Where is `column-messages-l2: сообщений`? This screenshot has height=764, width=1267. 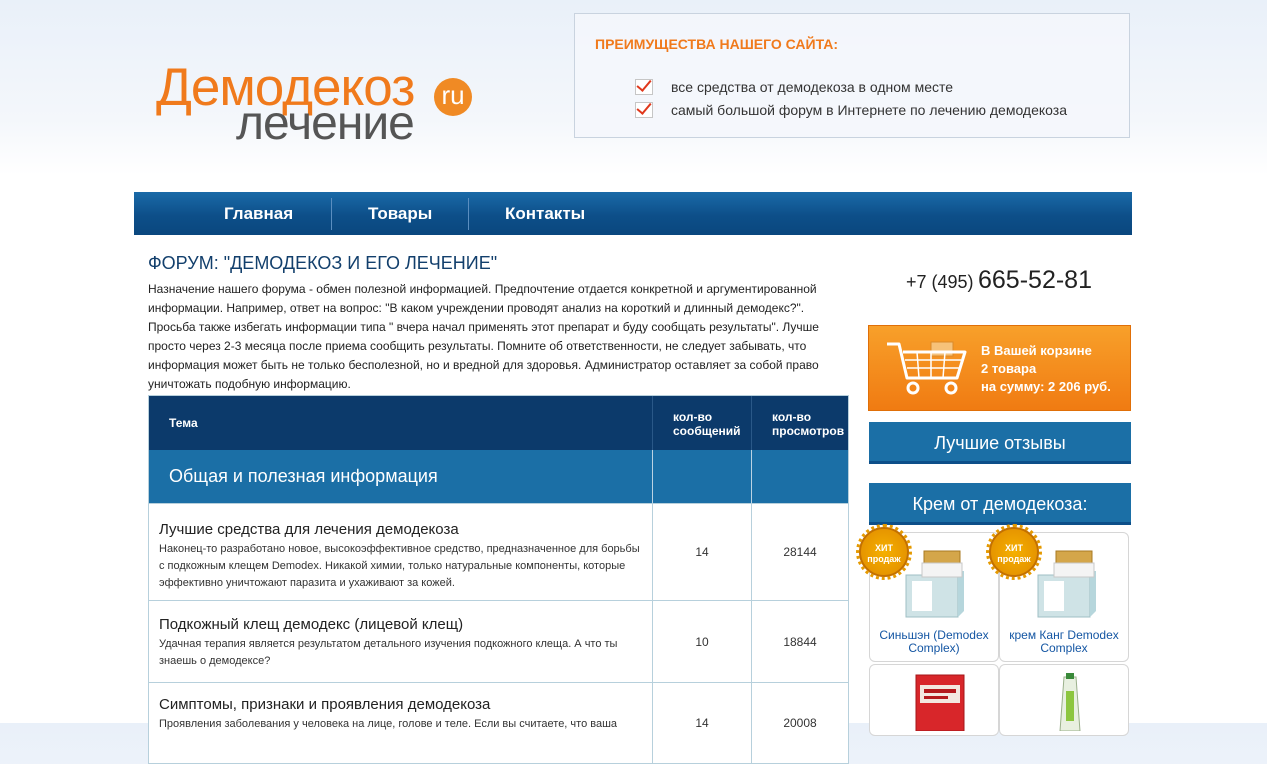 column-messages-l2: сообщений is located at coordinates (707, 431).